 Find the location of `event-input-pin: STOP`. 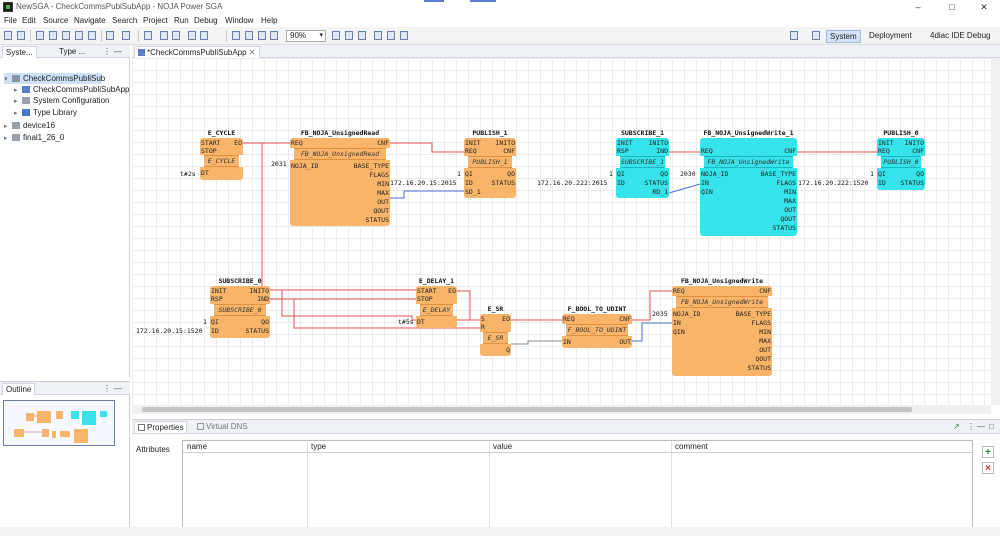

event-input-pin: STOP is located at coordinates (209, 151).